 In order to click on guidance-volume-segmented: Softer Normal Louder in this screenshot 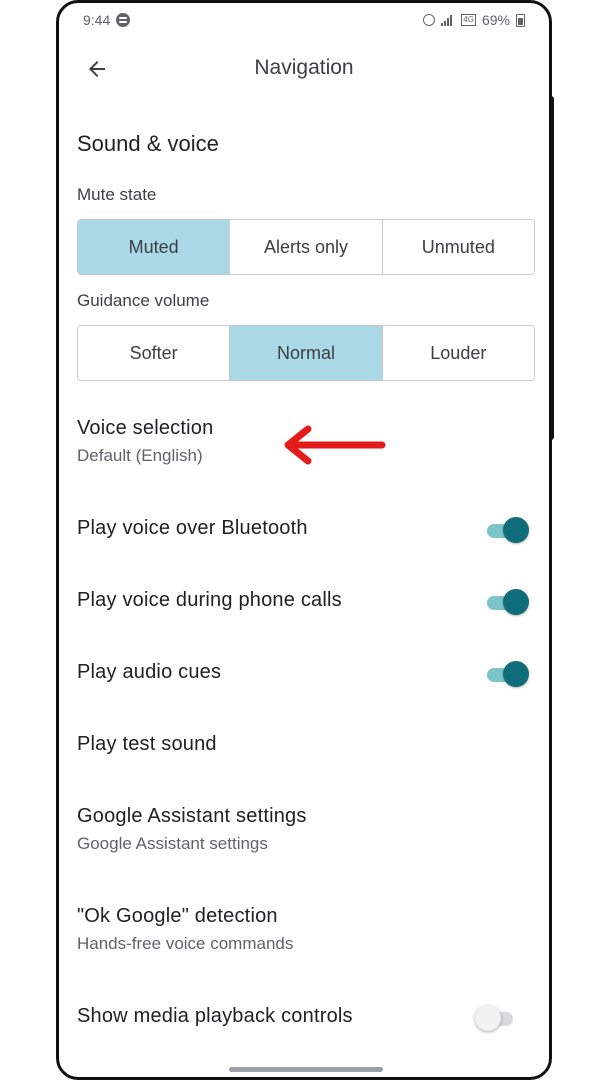, I will do `click(306, 353)`.